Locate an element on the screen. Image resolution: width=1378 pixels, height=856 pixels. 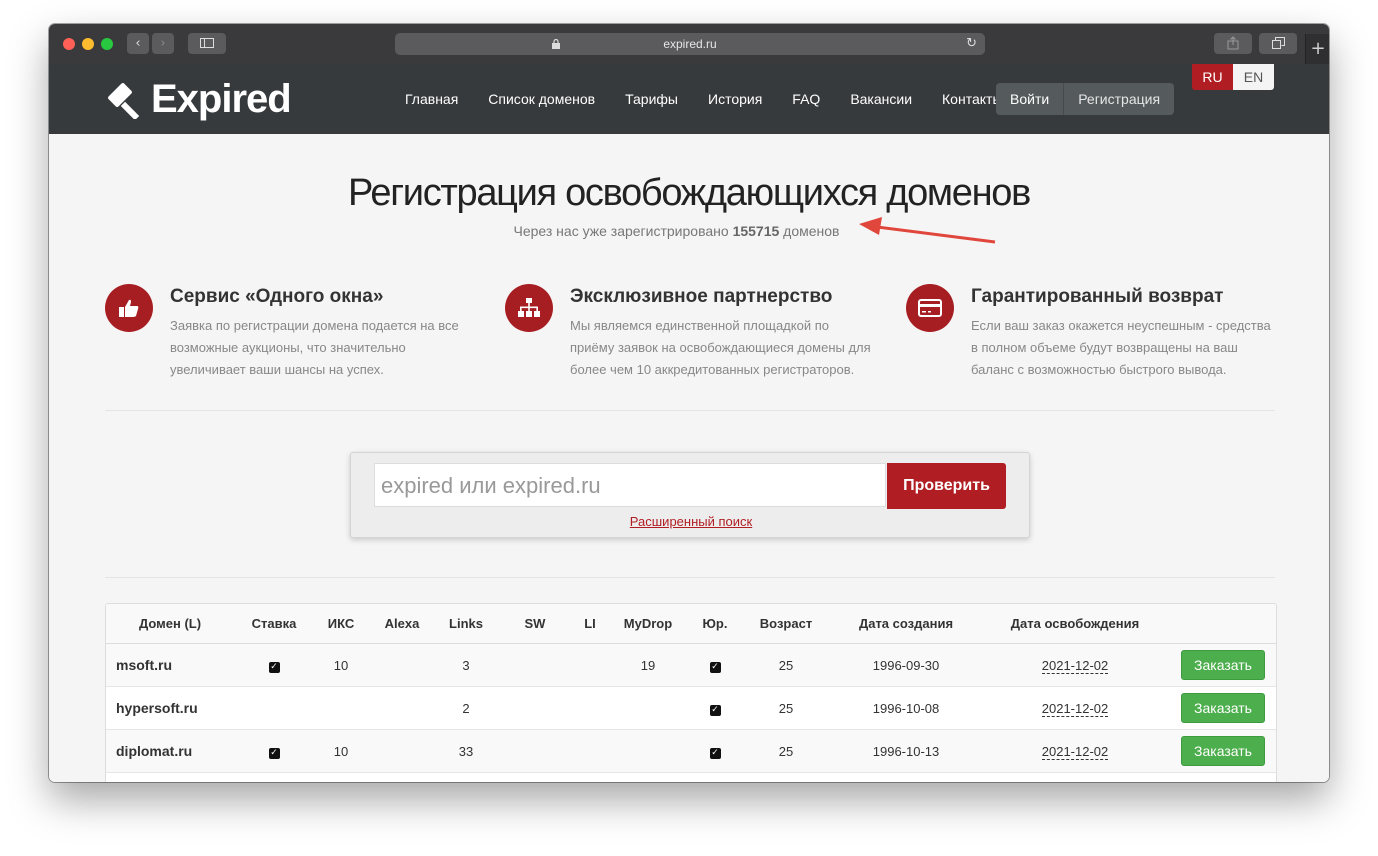
subtitle-suffix: доменов is located at coordinates (809, 231).